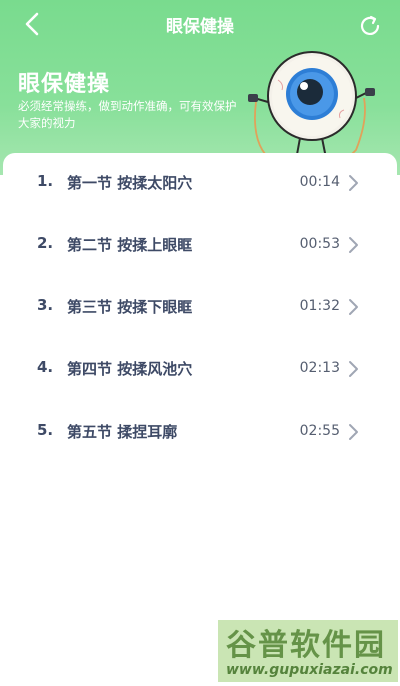 The width and height of the screenshot is (400, 686). What do you see at coordinates (311, 110) in the screenshot?
I see `eyeball-mascot-icon` at bounding box center [311, 110].